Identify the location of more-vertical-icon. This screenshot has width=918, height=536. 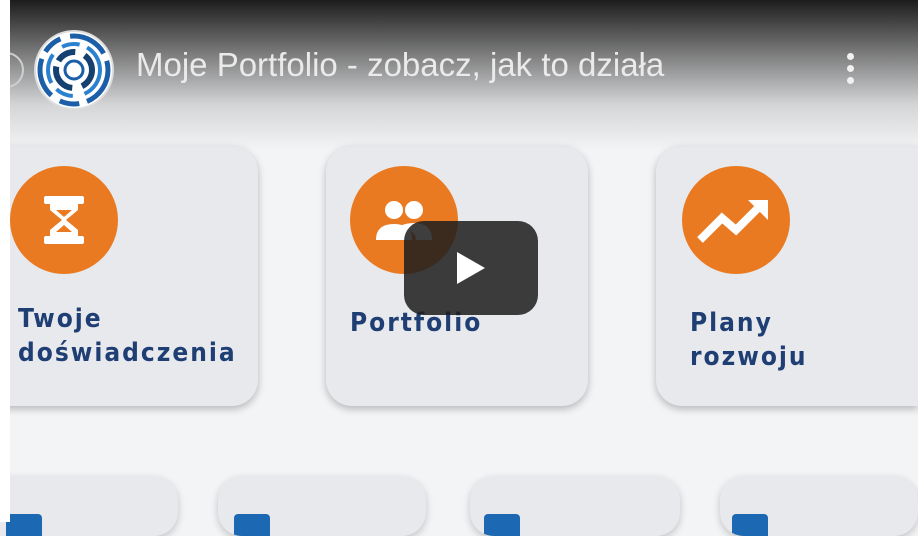
(850, 73).